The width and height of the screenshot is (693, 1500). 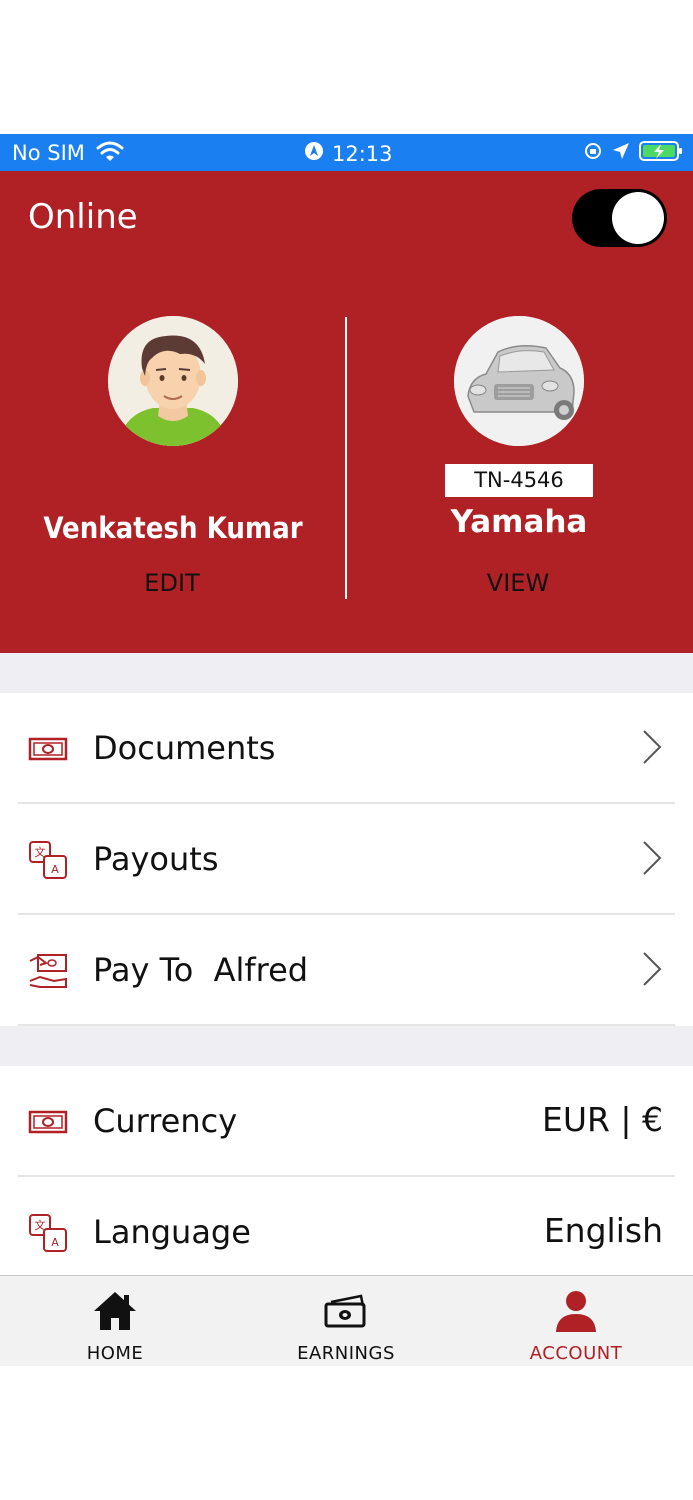 I want to click on tab-account: ACCOUNT, so click(x=576, y=1321).